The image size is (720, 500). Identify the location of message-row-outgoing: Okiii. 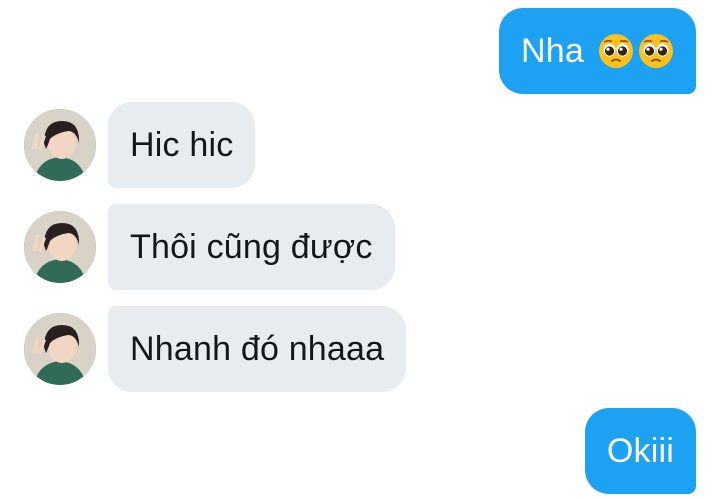
(640, 451).